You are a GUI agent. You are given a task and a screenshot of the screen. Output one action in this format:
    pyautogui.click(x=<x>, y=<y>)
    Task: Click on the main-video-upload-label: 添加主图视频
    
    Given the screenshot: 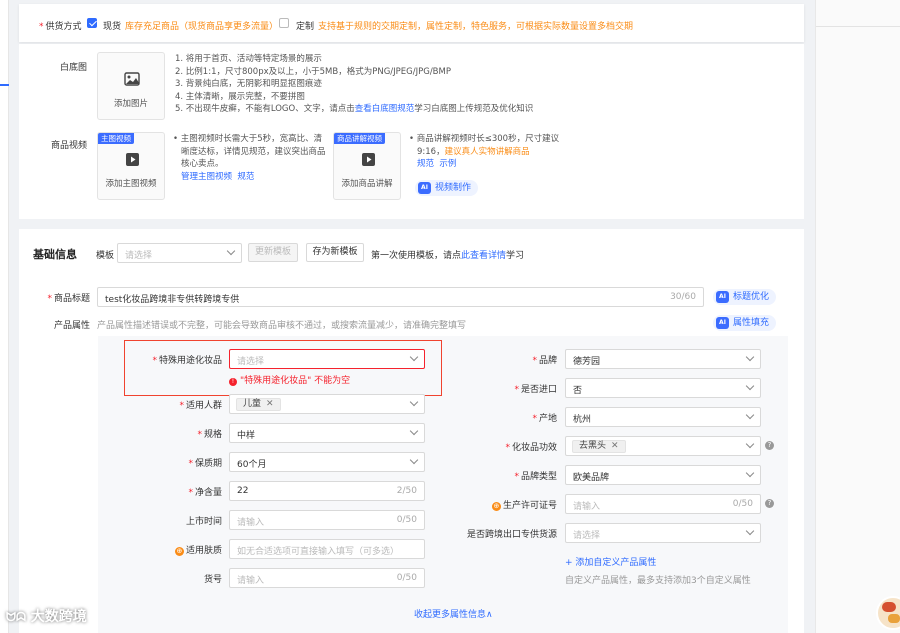 What is the action you would take?
    pyautogui.click(x=131, y=184)
    